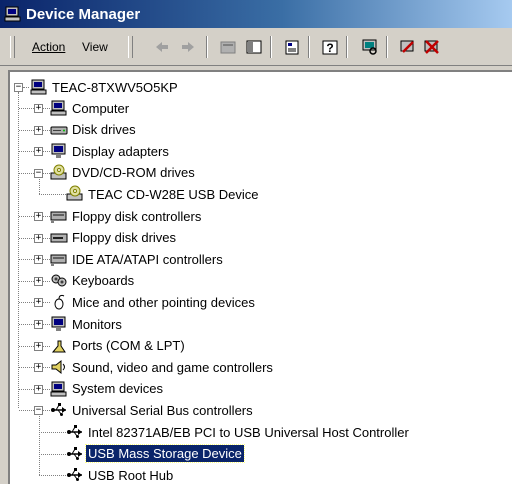  I want to click on tree-node-disk-drives: Disk drives, so click(94, 130).